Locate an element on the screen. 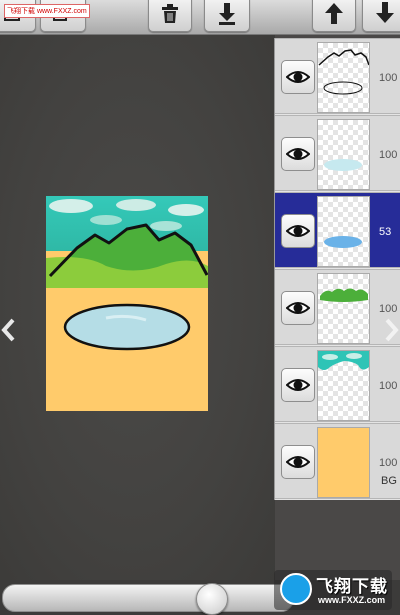 The width and height of the screenshot is (400, 615). layer-row-3-selected: 53 is located at coordinates (337, 230).